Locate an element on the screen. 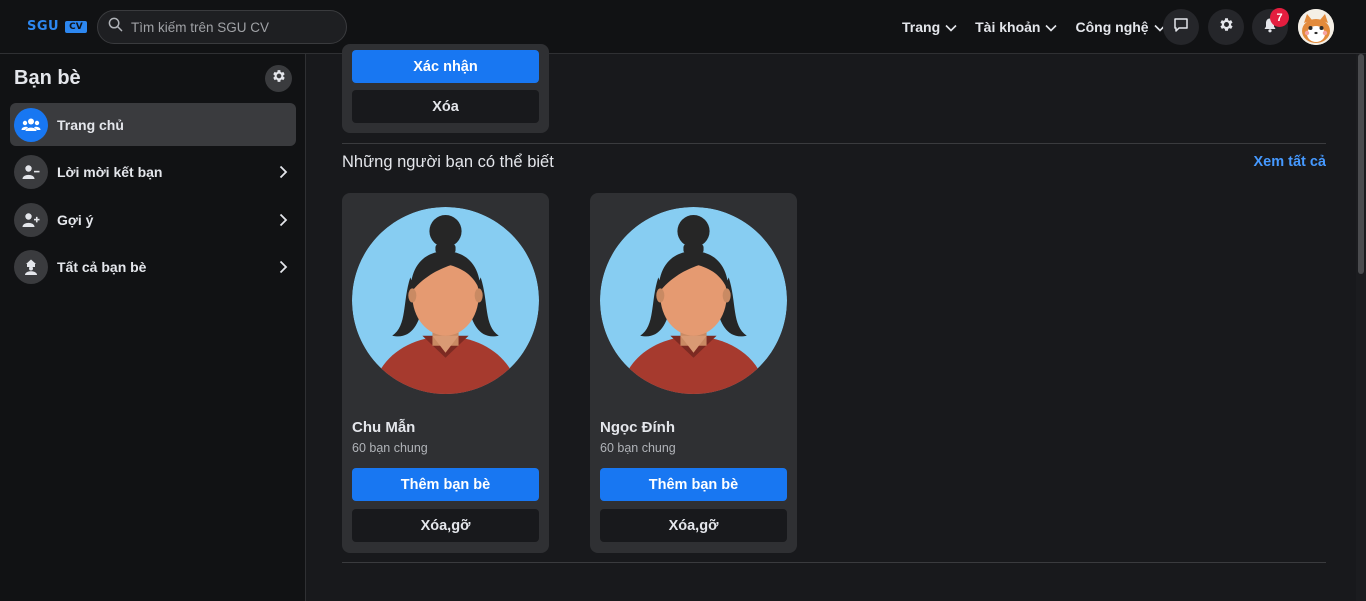  menu-cong-nghe: Công nghệ is located at coordinates (1120, 27).